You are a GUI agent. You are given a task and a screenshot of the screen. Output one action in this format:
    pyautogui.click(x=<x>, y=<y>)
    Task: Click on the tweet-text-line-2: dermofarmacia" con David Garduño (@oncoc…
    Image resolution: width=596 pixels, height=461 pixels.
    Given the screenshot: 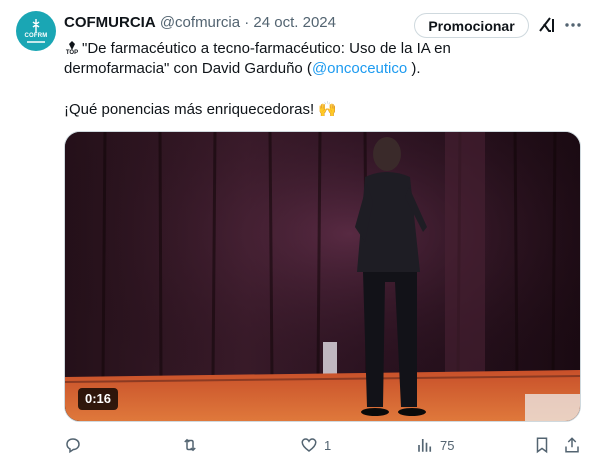 What is the action you would take?
    pyautogui.click(x=242, y=68)
    